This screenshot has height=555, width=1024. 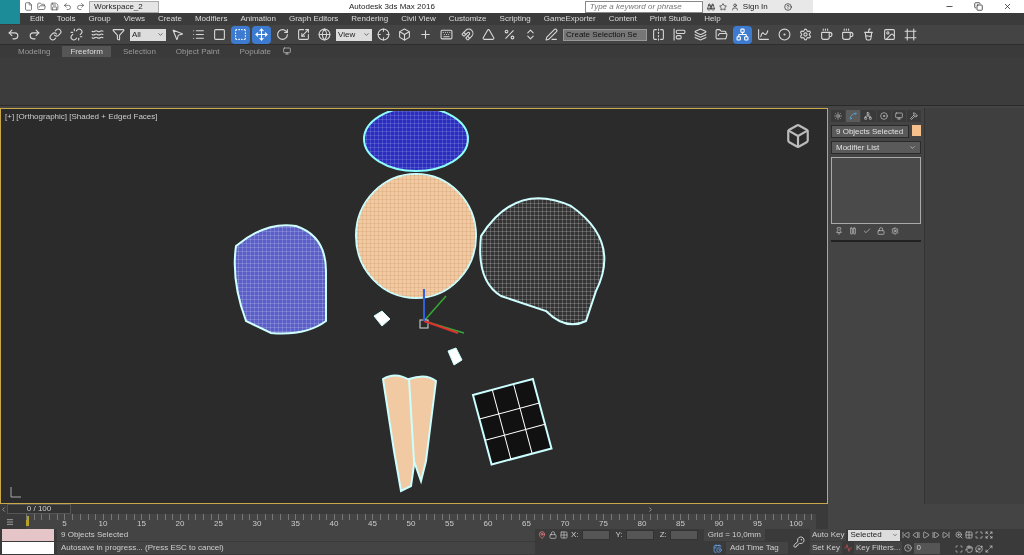 What do you see at coordinates (313, 19) in the screenshot?
I see `menu-item: Graph Editors` at bounding box center [313, 19].